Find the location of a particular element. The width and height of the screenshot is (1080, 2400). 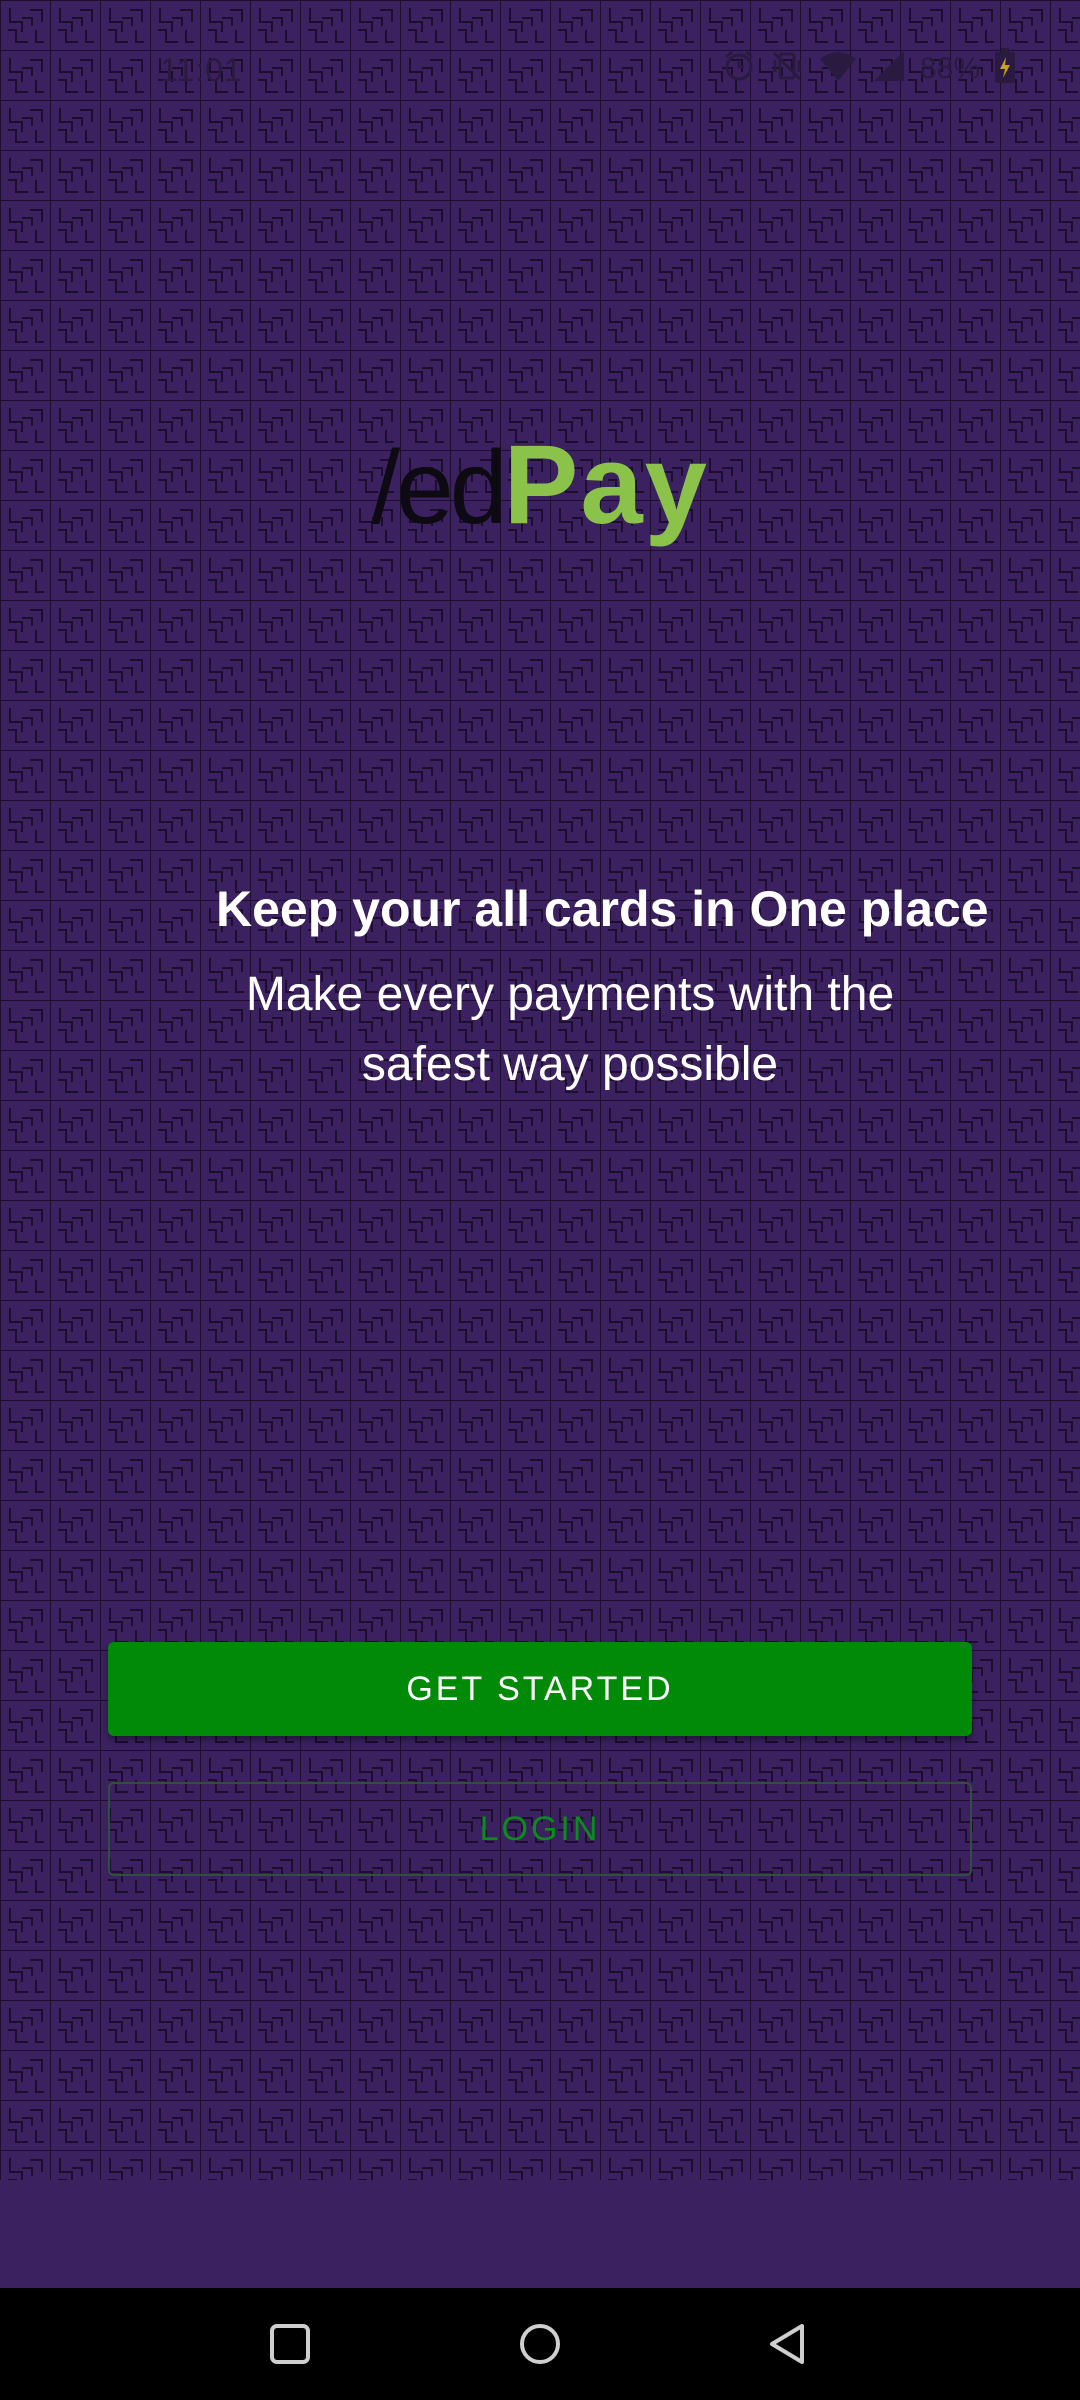

battery-charging-icon is located at coordinates (1005, 68).